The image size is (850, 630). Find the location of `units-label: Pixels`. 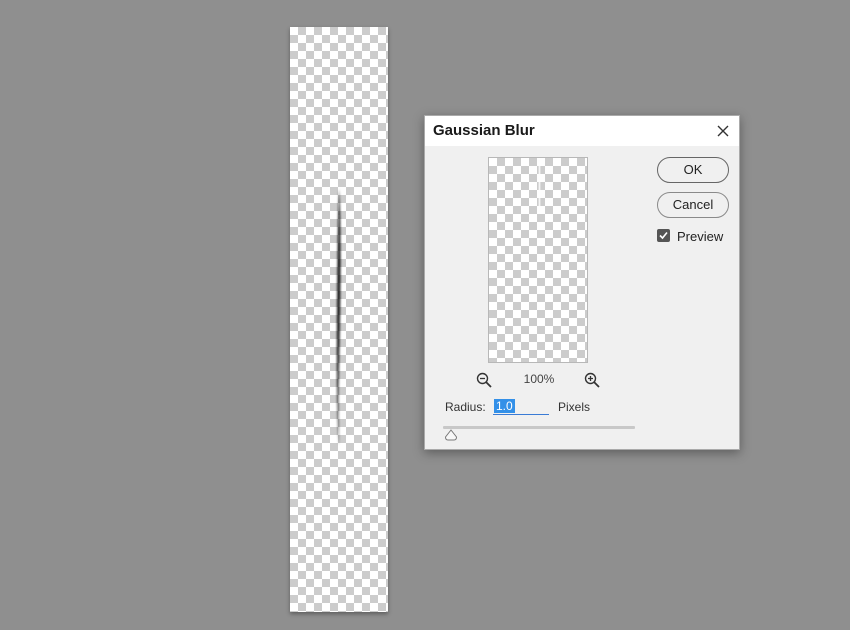

units-label: Pixels is located at coordinates (574, 407).